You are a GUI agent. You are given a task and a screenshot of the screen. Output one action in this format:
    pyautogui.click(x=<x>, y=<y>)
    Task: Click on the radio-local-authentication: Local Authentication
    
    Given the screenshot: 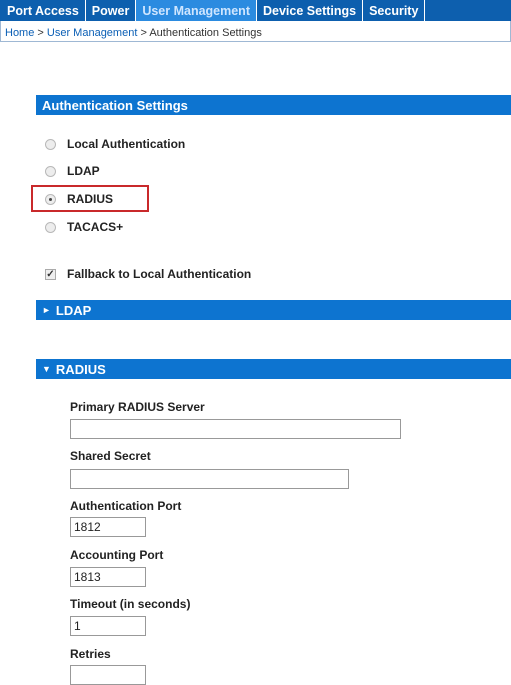 What is the action you would take?
    pyautogui.click(x=115, y=144)
    